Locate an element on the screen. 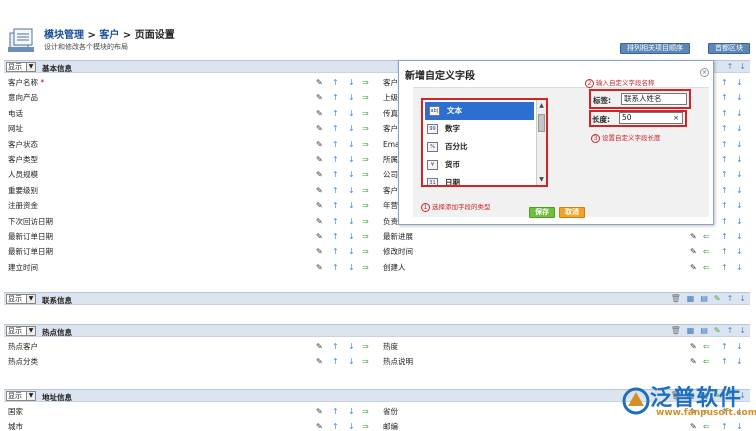  cancel-button: 取消 is located at coordinates (572, 212).